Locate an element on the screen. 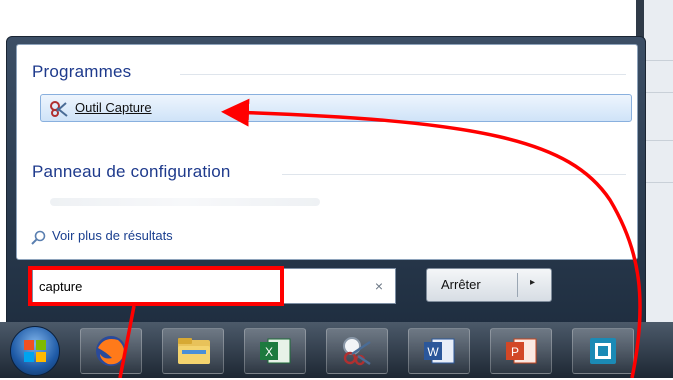 The image size is (673, 380). taskbar-firefox is located at coordinates (111, 351).